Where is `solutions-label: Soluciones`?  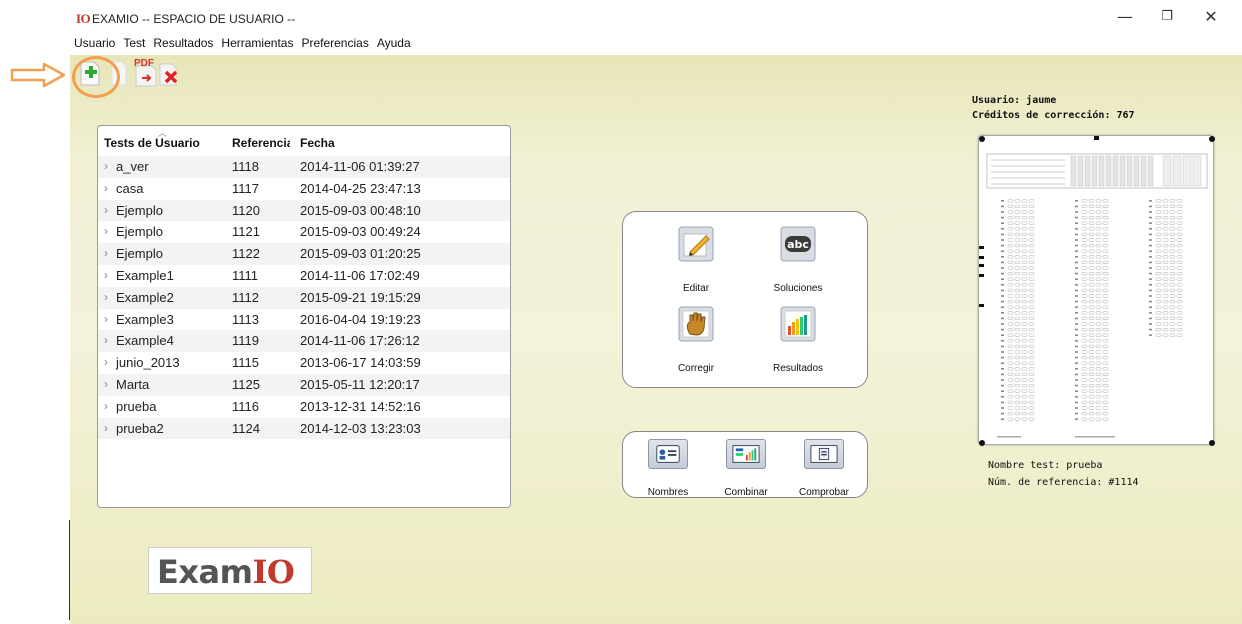
solutions-label: Soluciones is located at coordinates (798, 288).